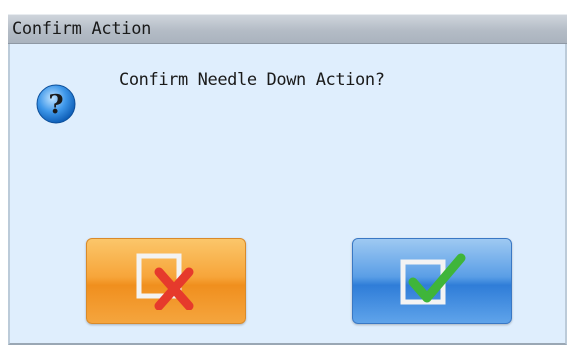 The image size is (575, 349). I want to click on dialog-message: Confirm Needle Down Action?, so click(252, 80).